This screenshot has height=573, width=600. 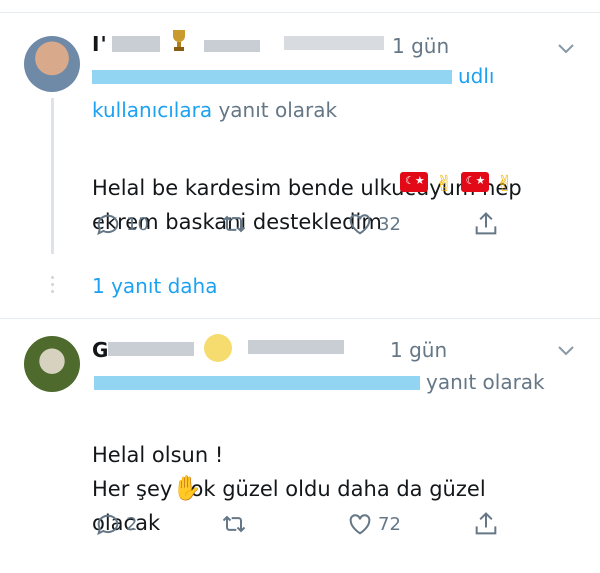 What do you see at coordinates (300, 12) in the screenshot?
I see `top-divider` at bounding box center [300, 12].